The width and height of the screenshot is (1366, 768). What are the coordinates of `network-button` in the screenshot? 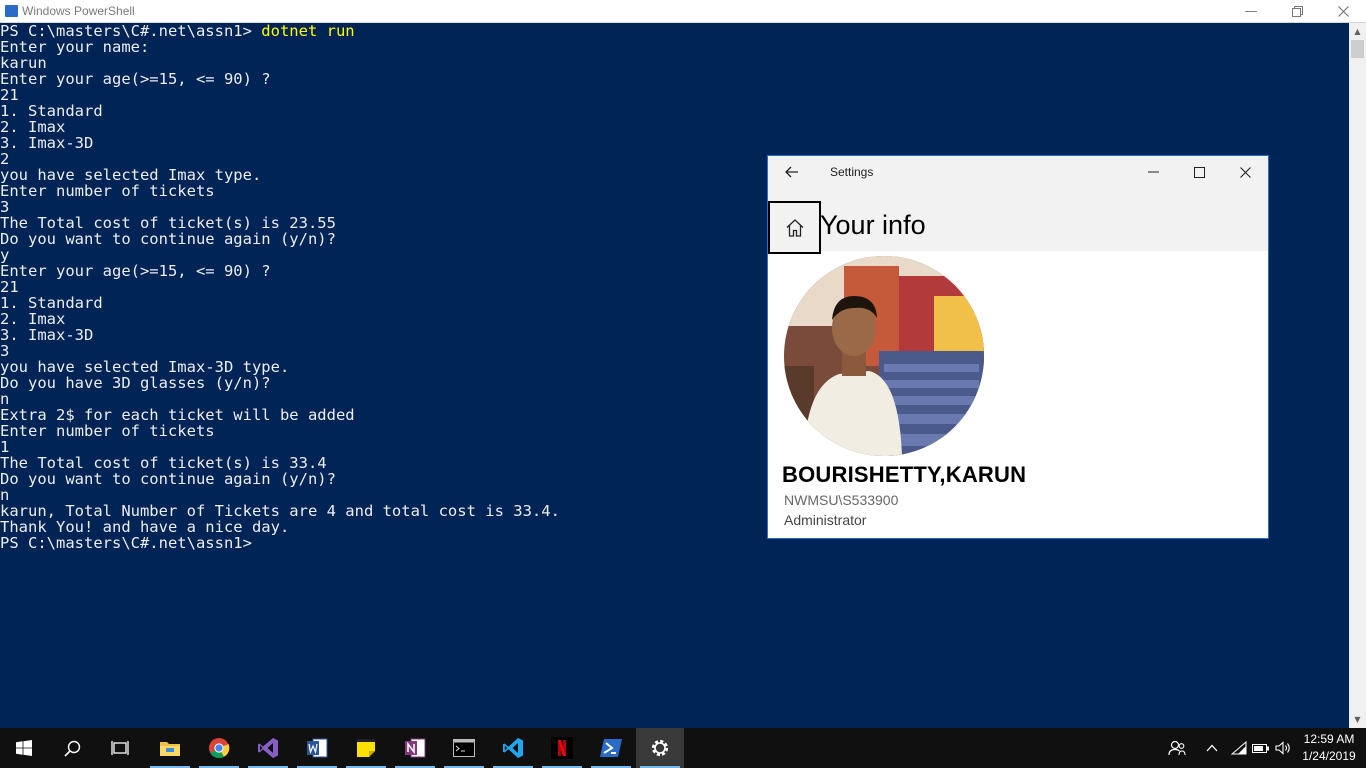 It's located at (1239, 748).